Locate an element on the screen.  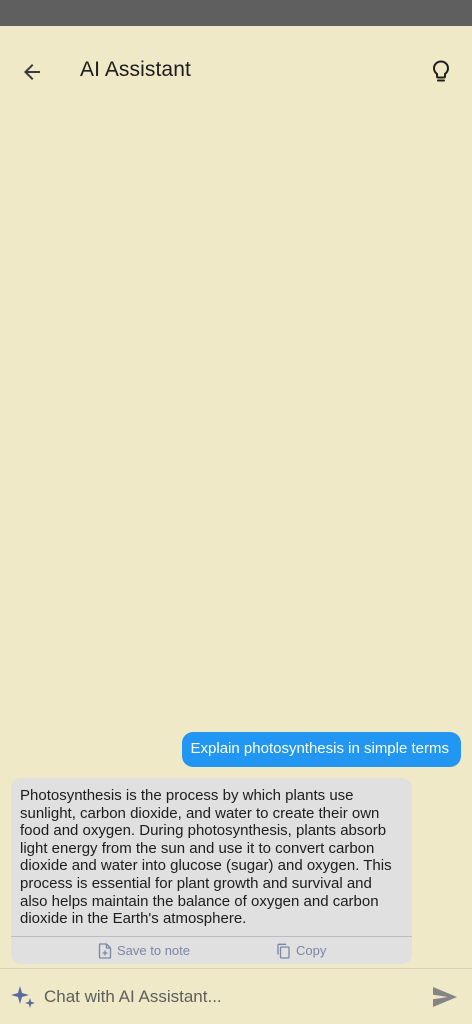
send-icon is located at coordinates (445, 997).